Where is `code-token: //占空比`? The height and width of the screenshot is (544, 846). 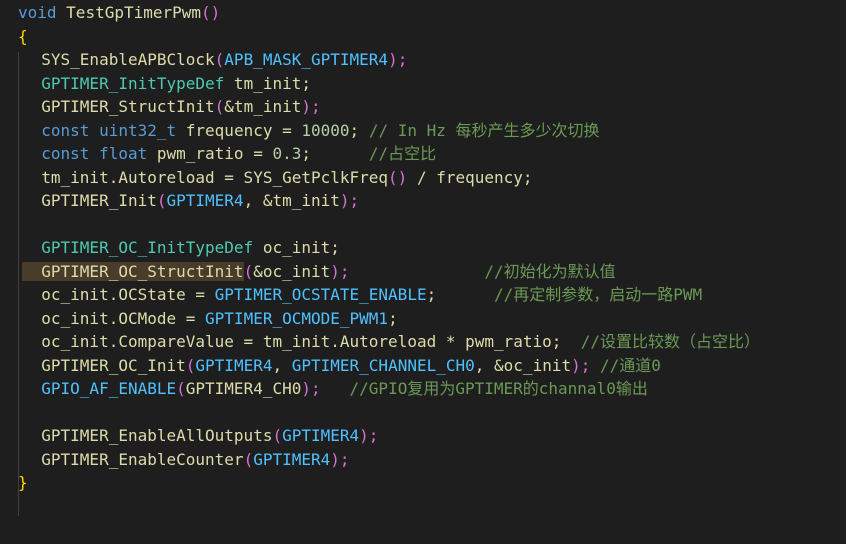
code-token: //占空比 is located at coordinates (402, 153).